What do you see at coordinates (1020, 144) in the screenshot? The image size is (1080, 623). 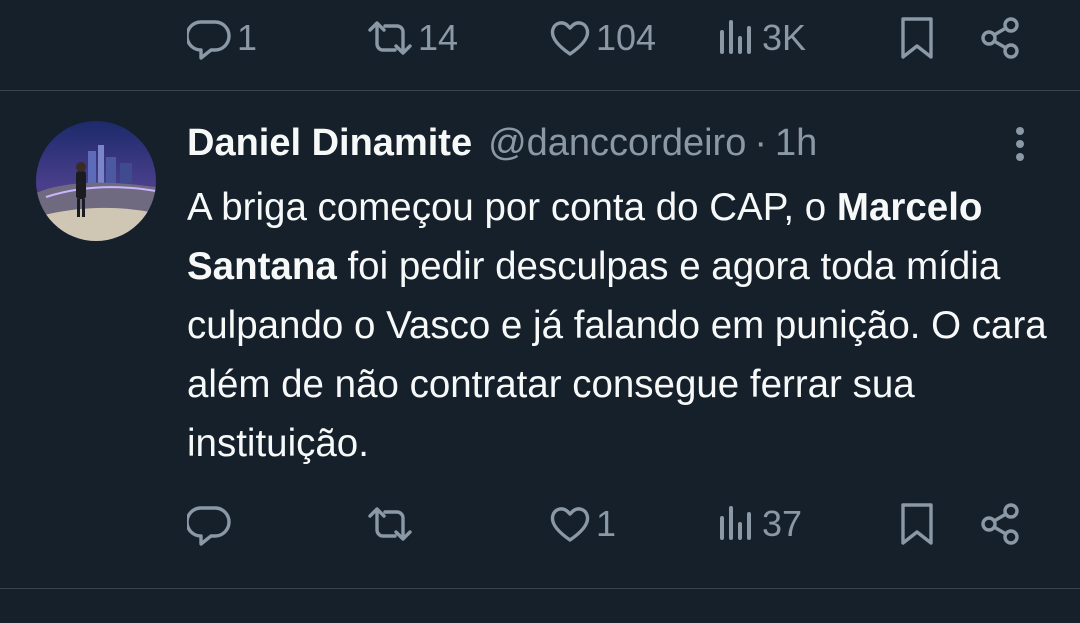 I see `more-options-button` at bounding box center [1020, 144].